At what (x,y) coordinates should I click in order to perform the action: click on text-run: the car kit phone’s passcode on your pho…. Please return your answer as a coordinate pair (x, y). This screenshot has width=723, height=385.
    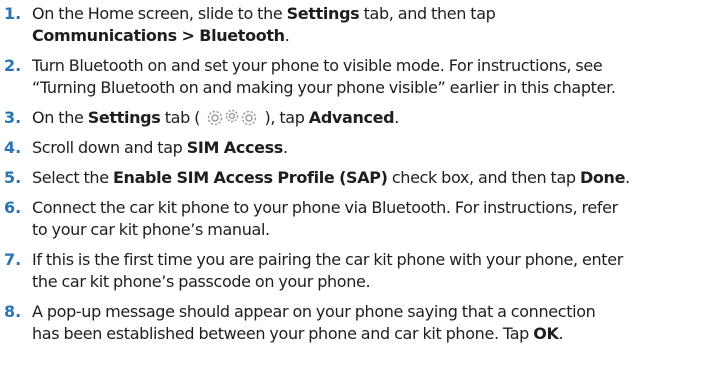
    Looking at the image, I should click on (201, 281).